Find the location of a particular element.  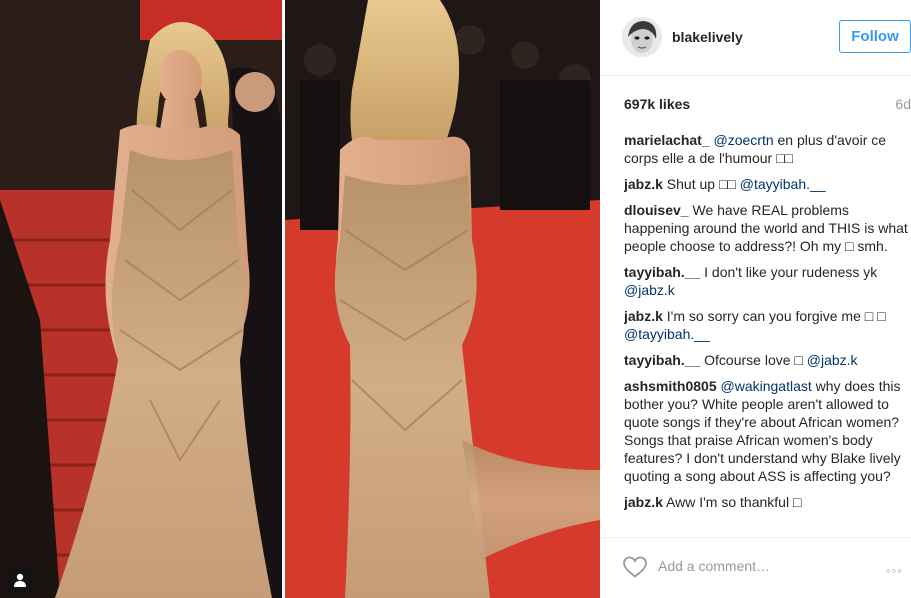

comment-mention-link: @zoecrtn is located at coordinates (744, 140).